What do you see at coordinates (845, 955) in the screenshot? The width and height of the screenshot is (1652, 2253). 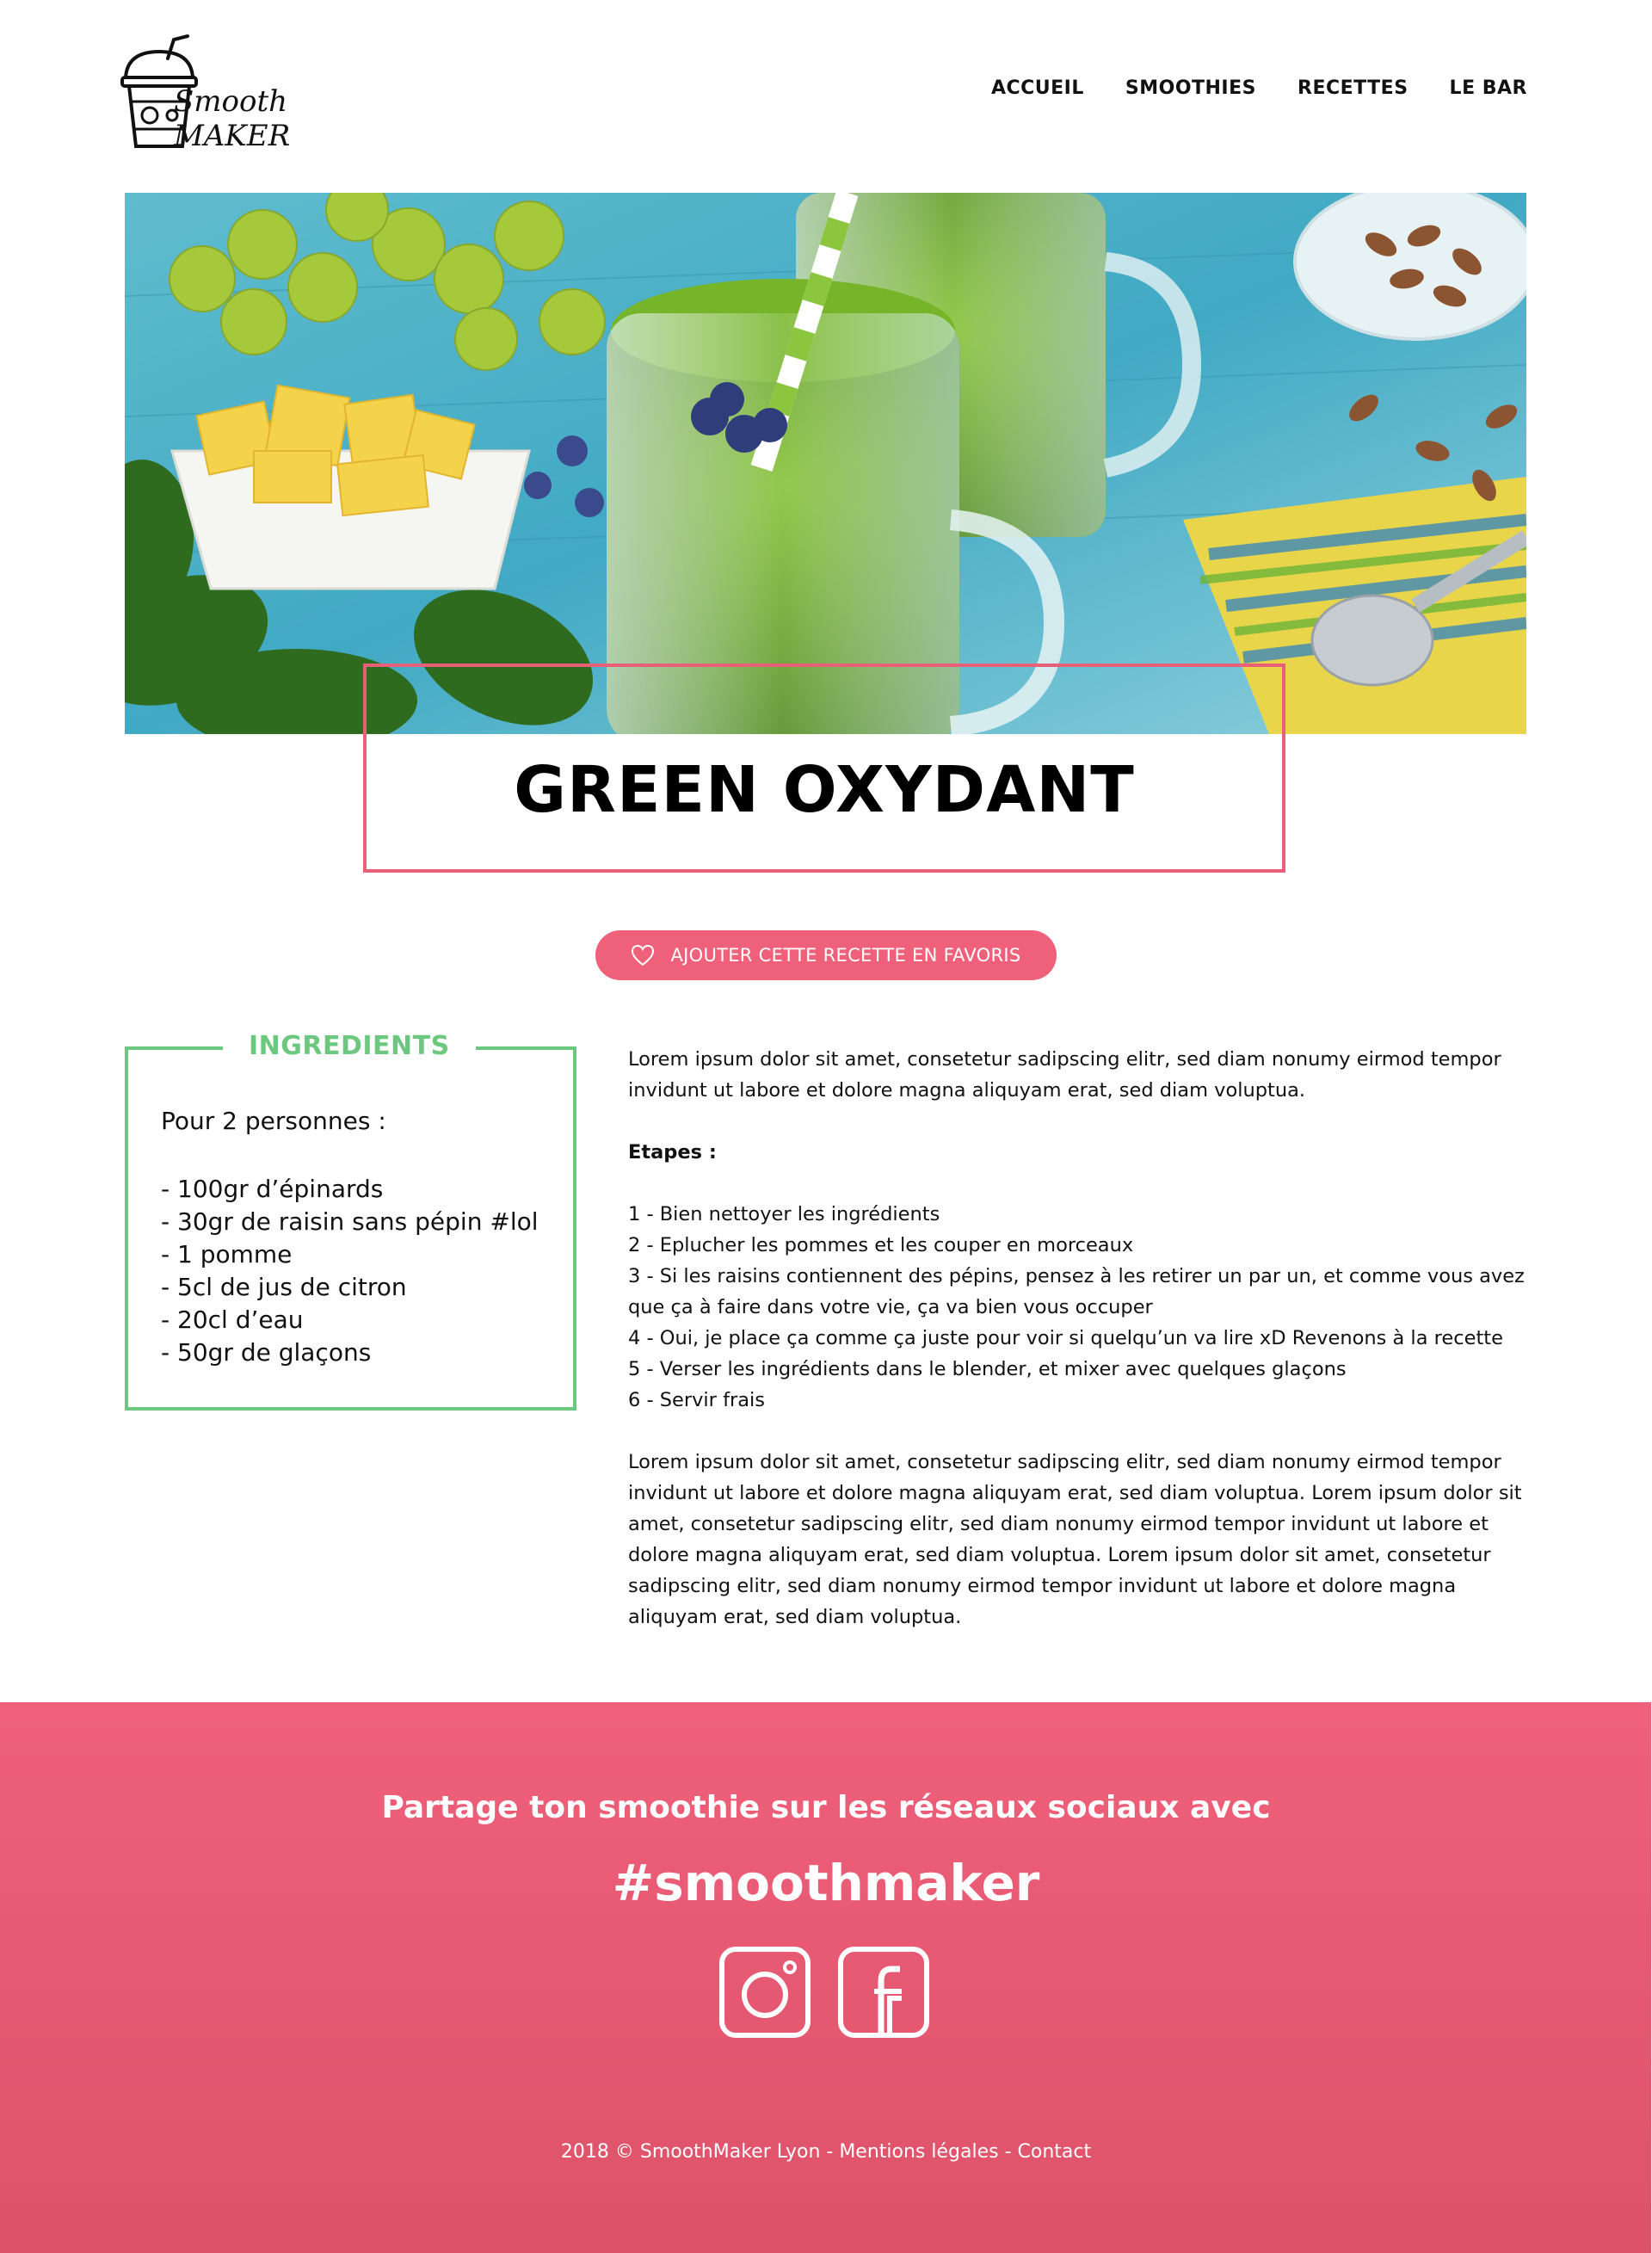 I see `add-favorite-label: AJOUTER CETTE RECETTE EN FAVORIS` at bounding box center [845, 955].